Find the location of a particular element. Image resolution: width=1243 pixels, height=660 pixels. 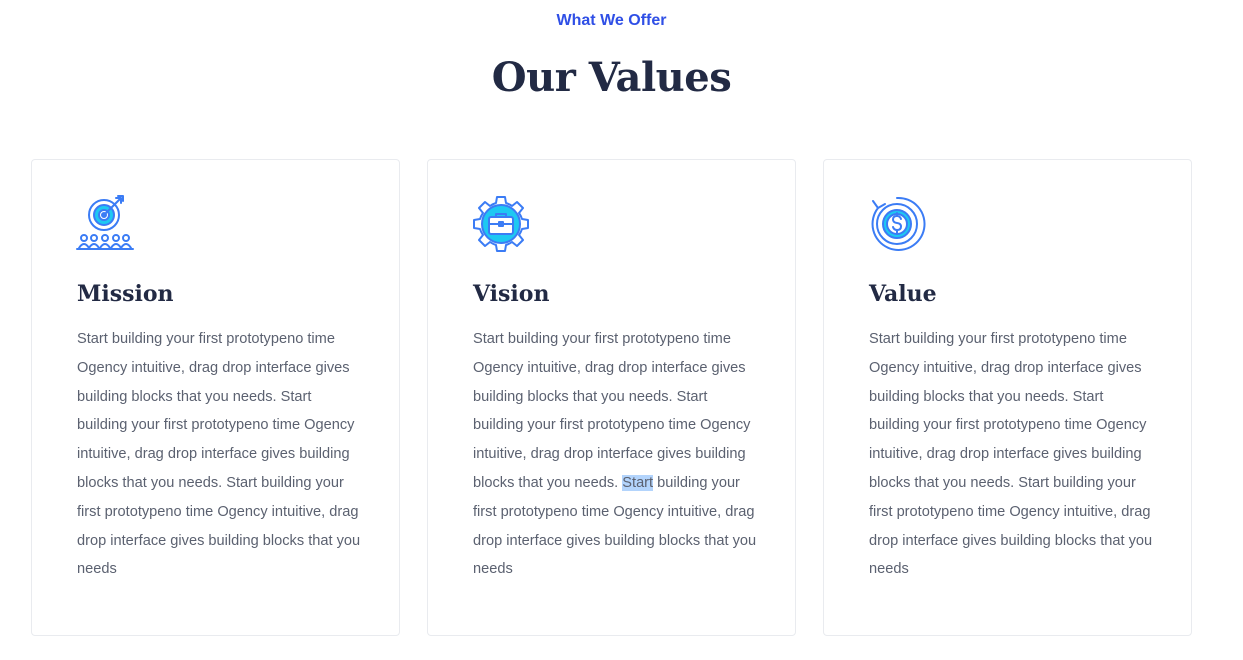

card-title: Value is located at coordinates (903, 294).